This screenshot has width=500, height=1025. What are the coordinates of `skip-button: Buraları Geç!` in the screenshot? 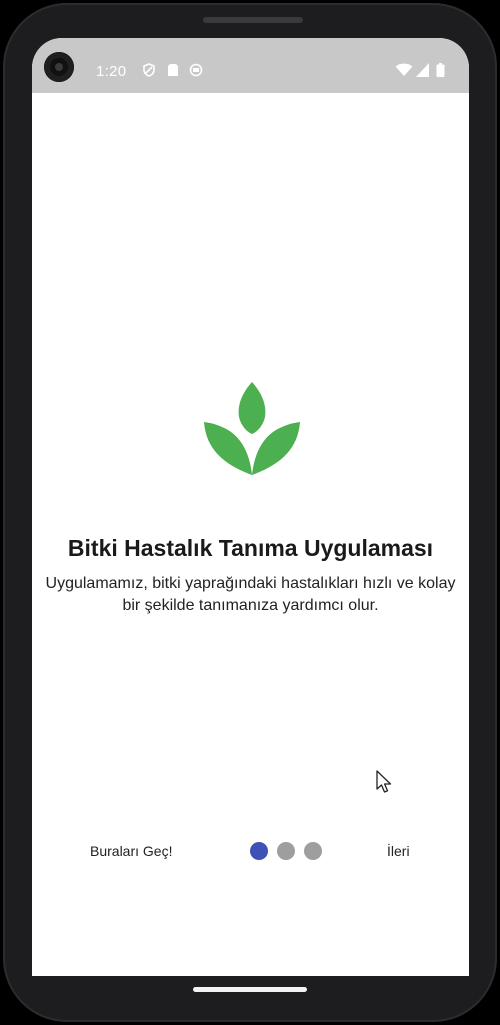 It's located at (131, 851).